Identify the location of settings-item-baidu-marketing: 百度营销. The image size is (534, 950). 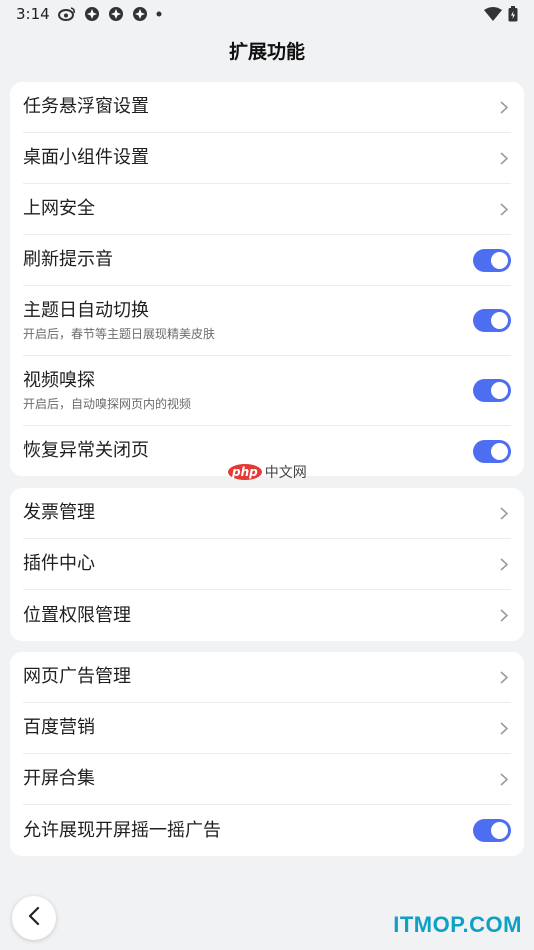
(267, 728).